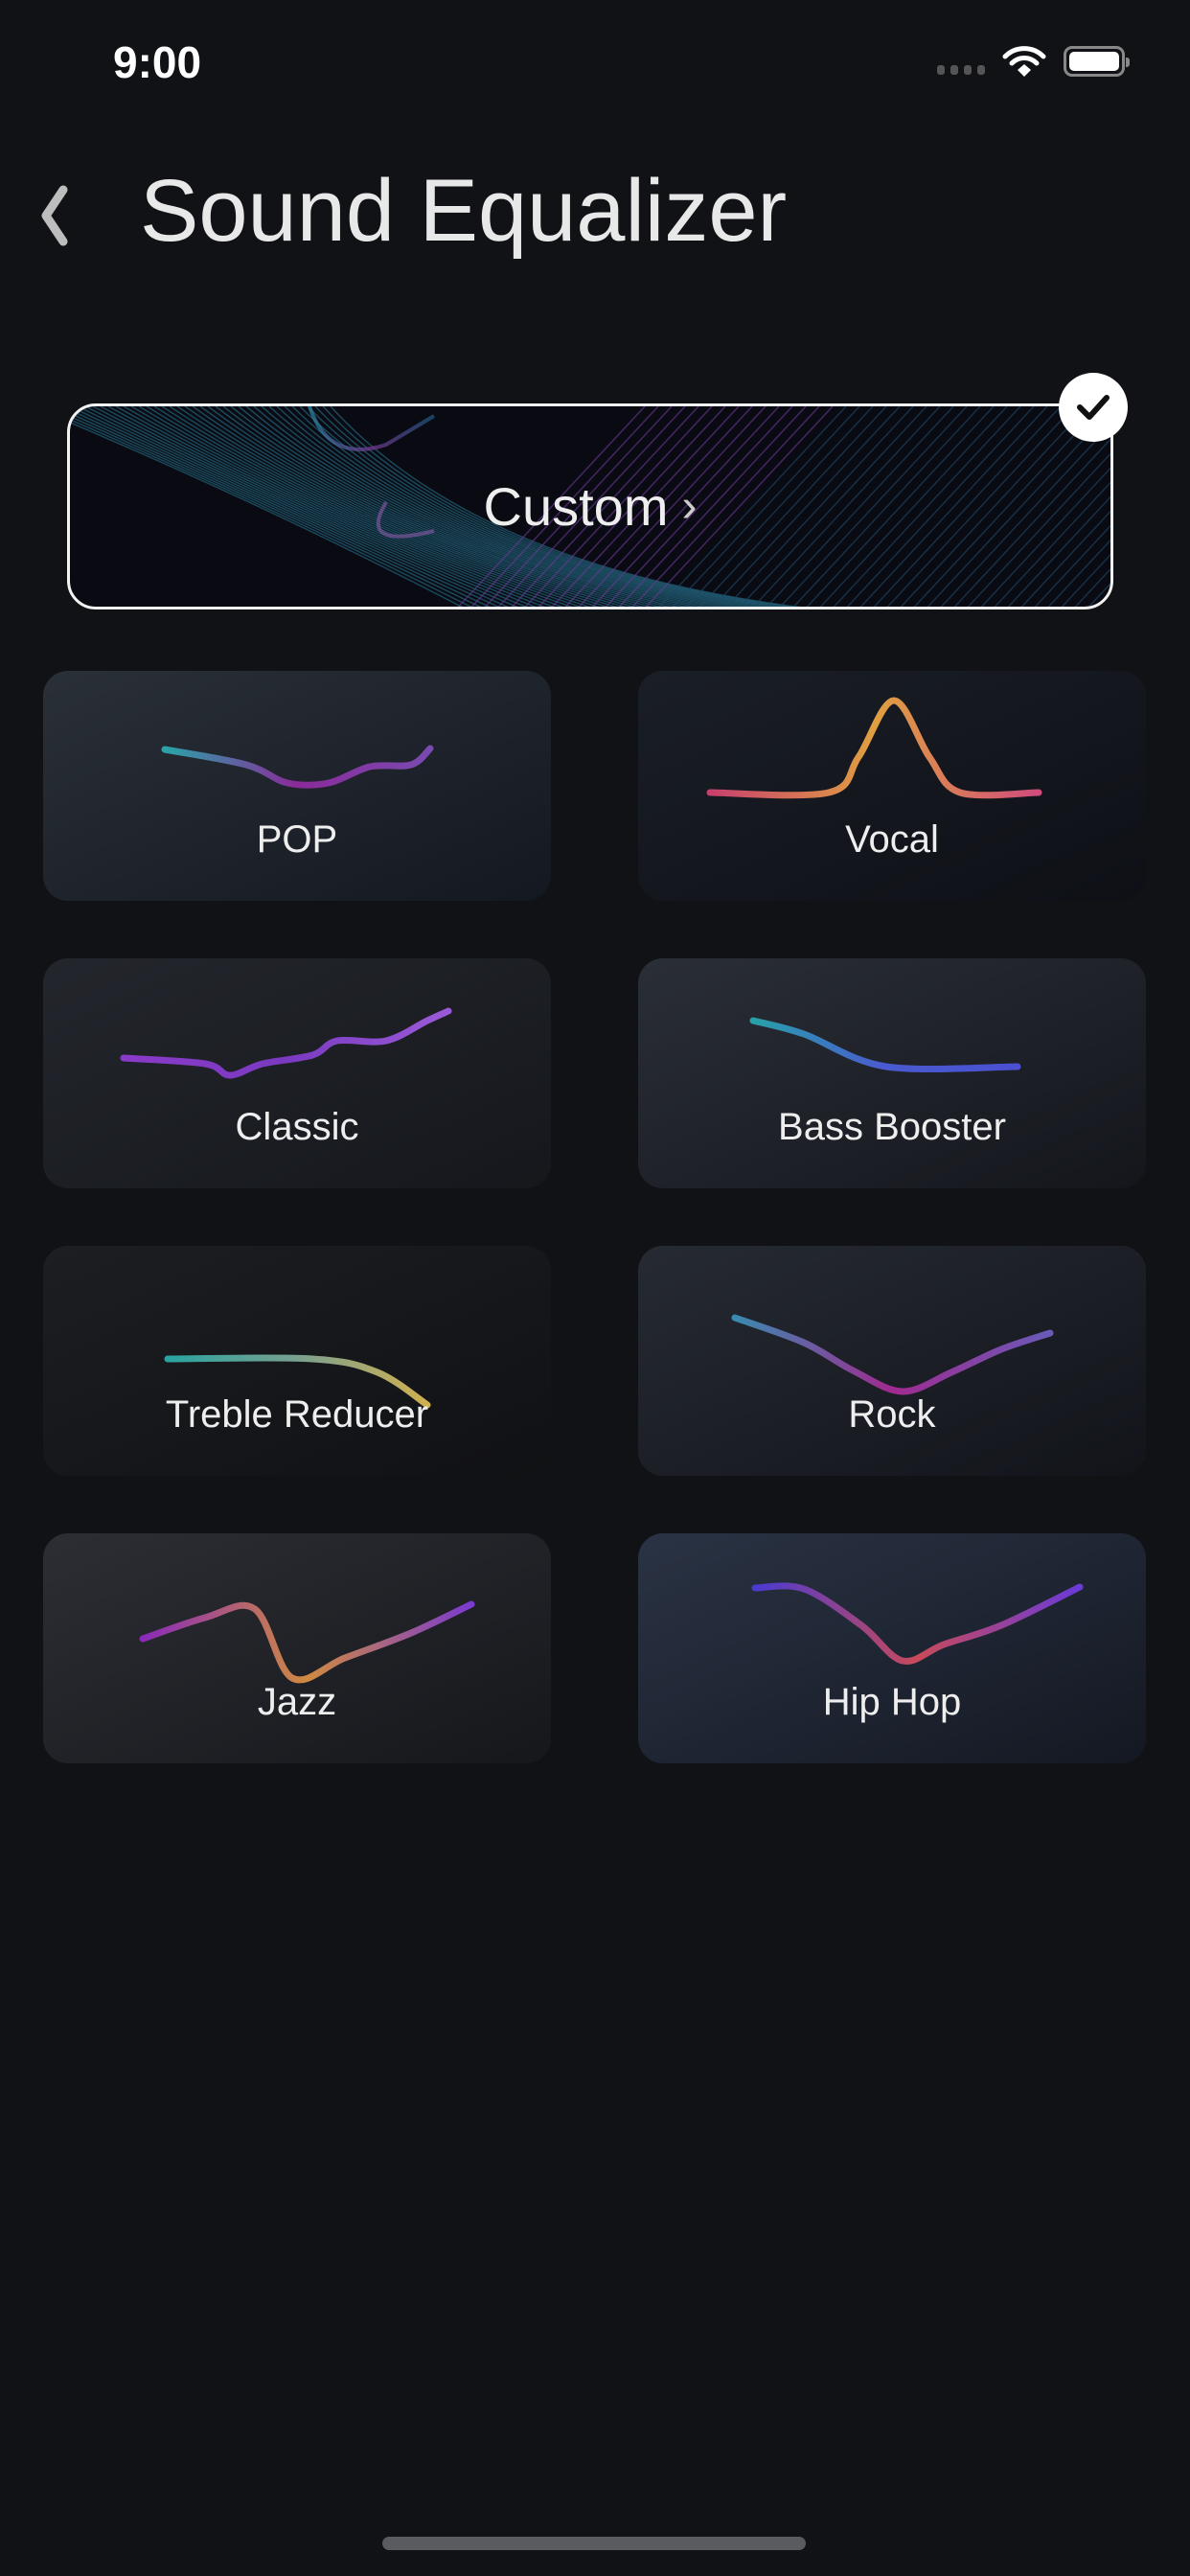 The image size is (1190, 2576). What do you see at coordinates (576, 506) in the screenshot?
I see `custom-label: Custom` at bounding box center [576, 506].